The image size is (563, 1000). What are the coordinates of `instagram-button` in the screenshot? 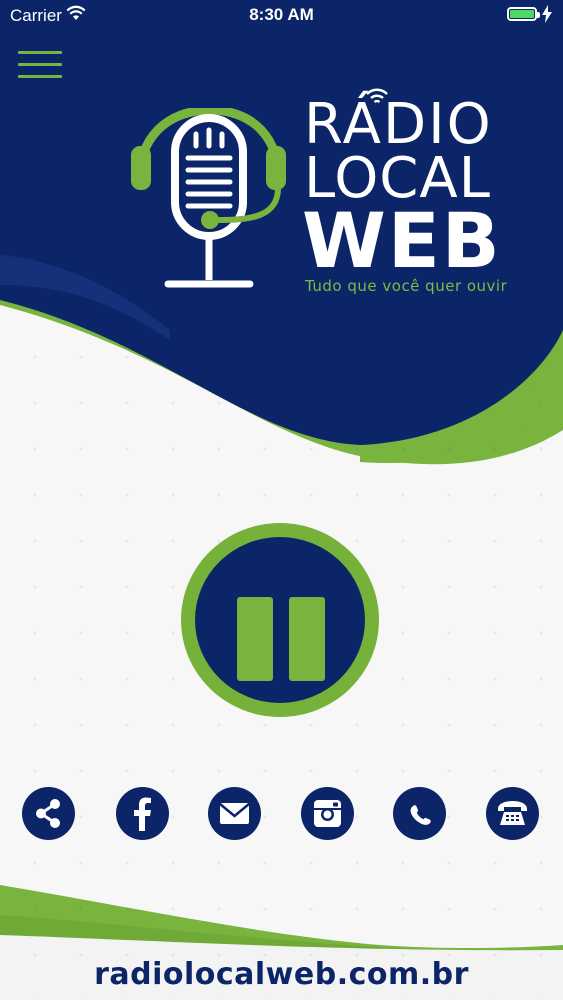 It's located at (327, 813).